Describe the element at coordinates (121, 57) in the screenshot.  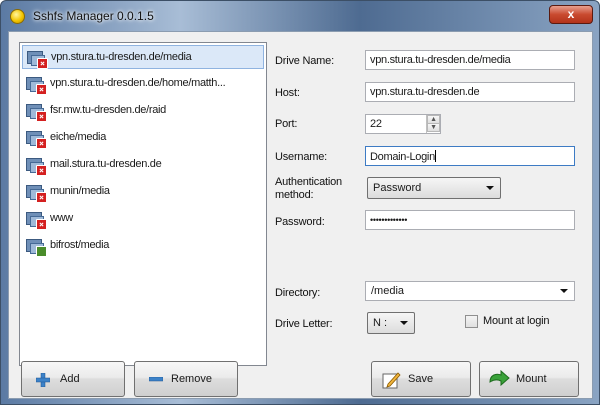
I see `list-item-label: vpn.stura.tu-dresden.de/media` at that location.